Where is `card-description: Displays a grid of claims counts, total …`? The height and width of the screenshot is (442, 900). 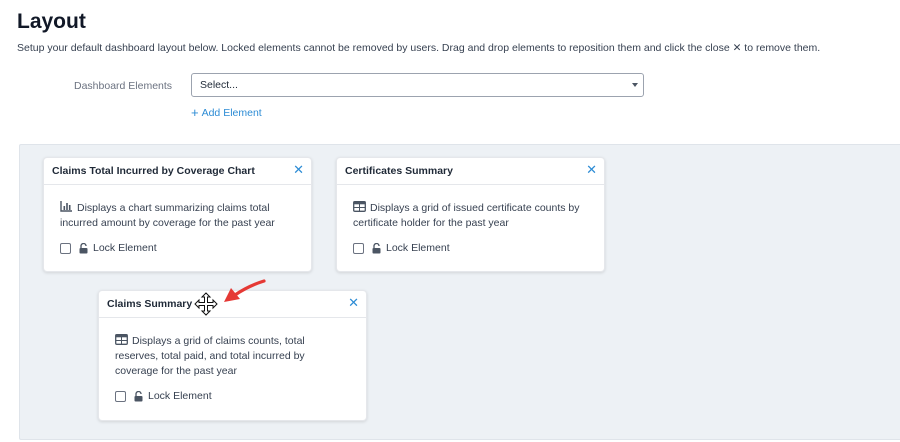 card-description: Displays a grid of claims counts, total … is located at coordinates (210, 356).